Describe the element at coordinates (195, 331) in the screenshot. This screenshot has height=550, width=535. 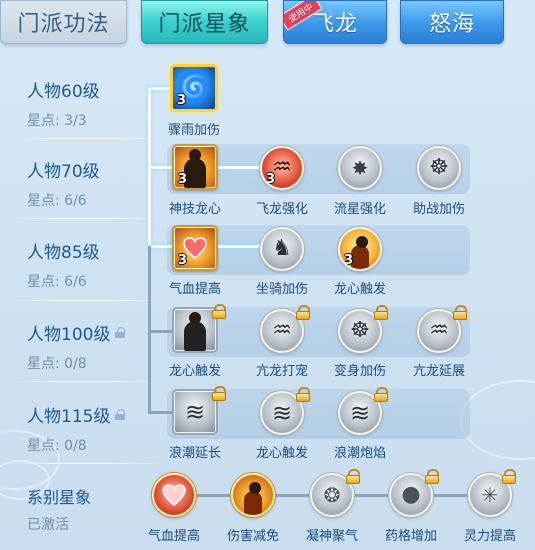
I see `warrior-icon` at that location.